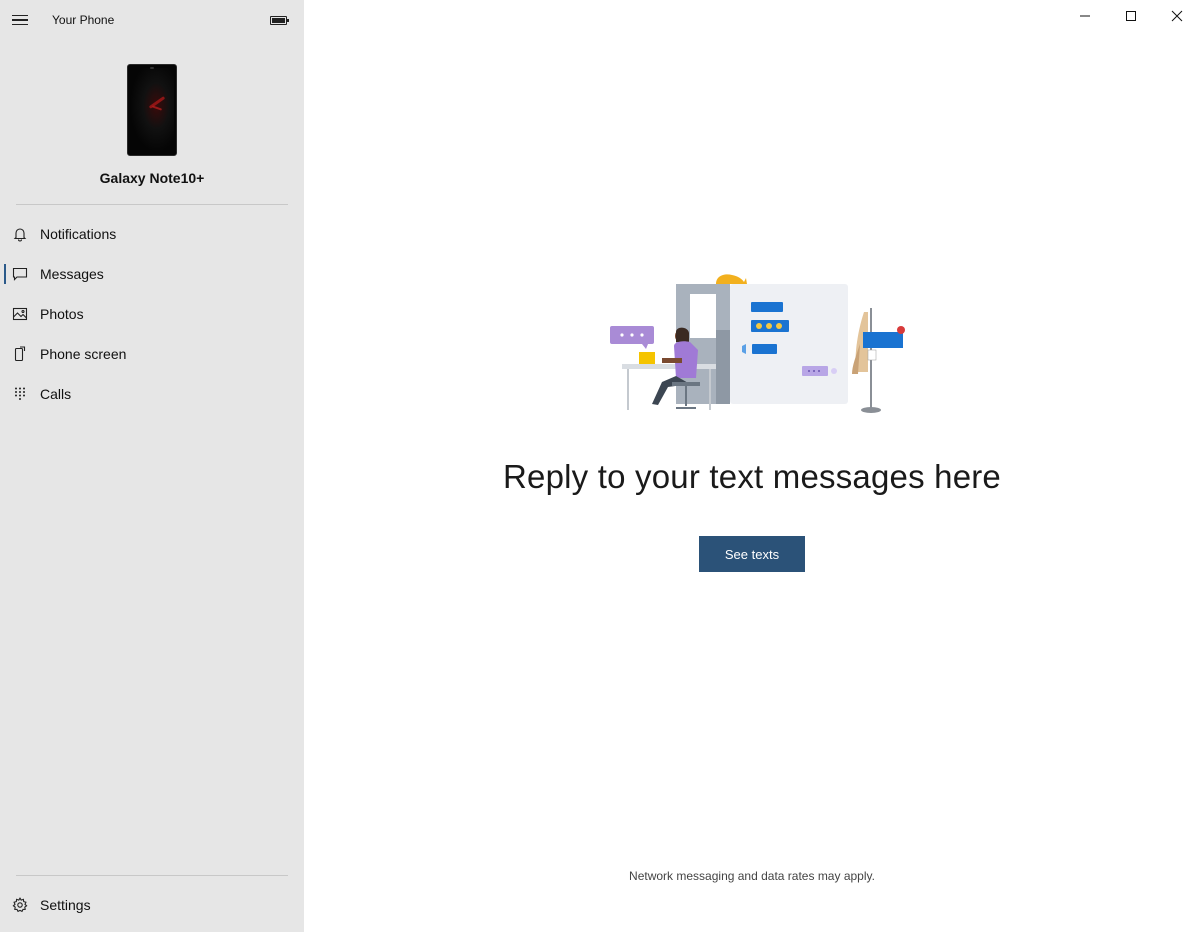  Describe the element at coordinates (20, 314) in the screenshot. I see `image-icon` at that location.